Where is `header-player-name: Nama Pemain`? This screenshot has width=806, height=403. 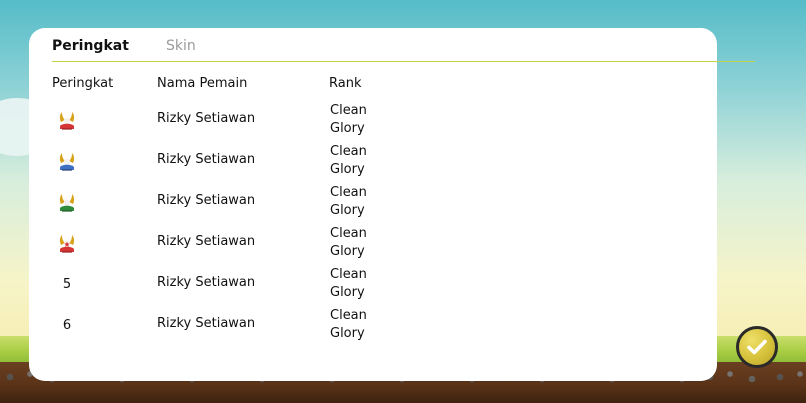
header-player-name: Nama Pemain is located at coordinates (202, 83).